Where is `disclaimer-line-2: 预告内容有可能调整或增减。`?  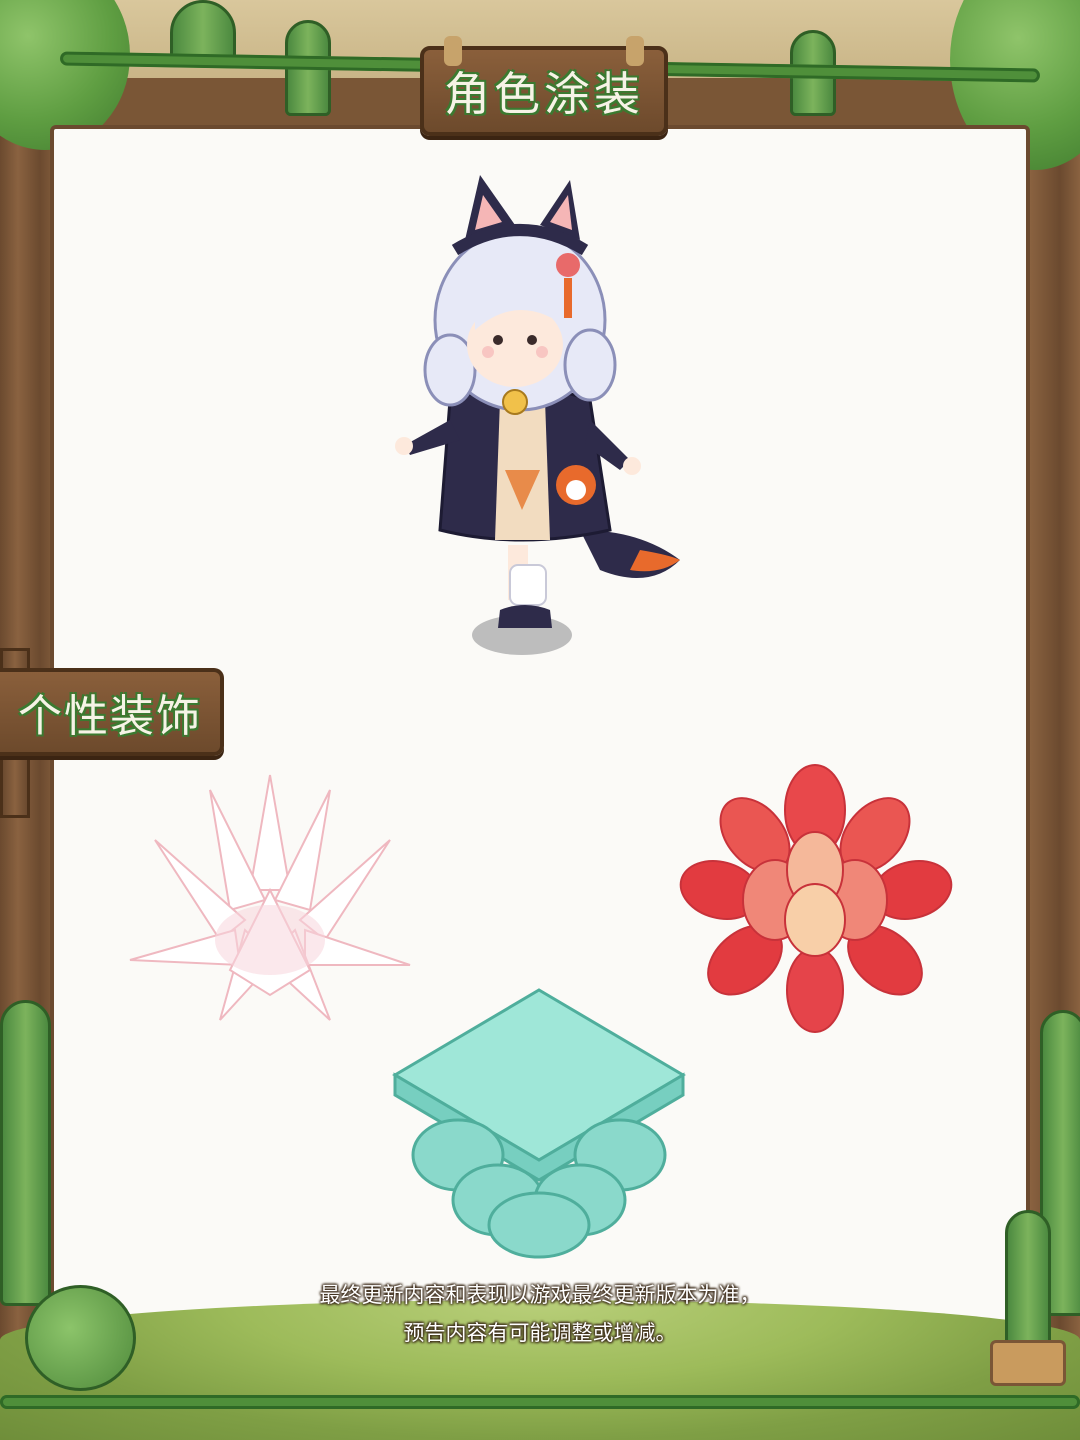 disclaimer-line-2: 预告内容有可能调整或增减。 is located at coordinates (540, 1333).